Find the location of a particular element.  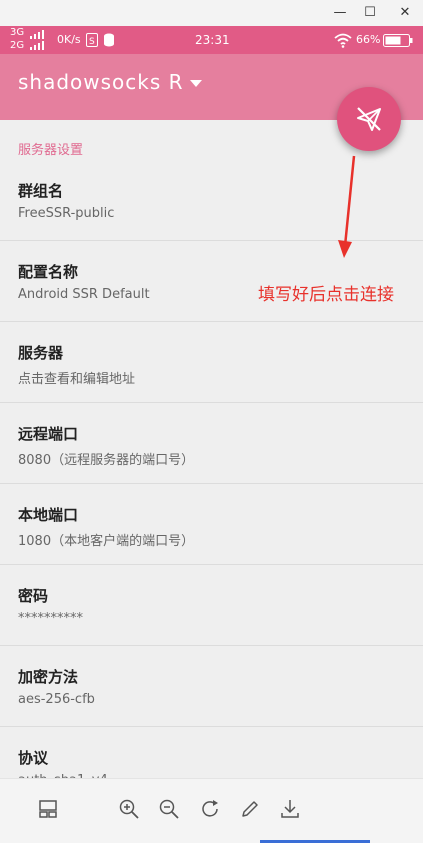

setting-title: 本地端口 is located at coordinates (48, 515).